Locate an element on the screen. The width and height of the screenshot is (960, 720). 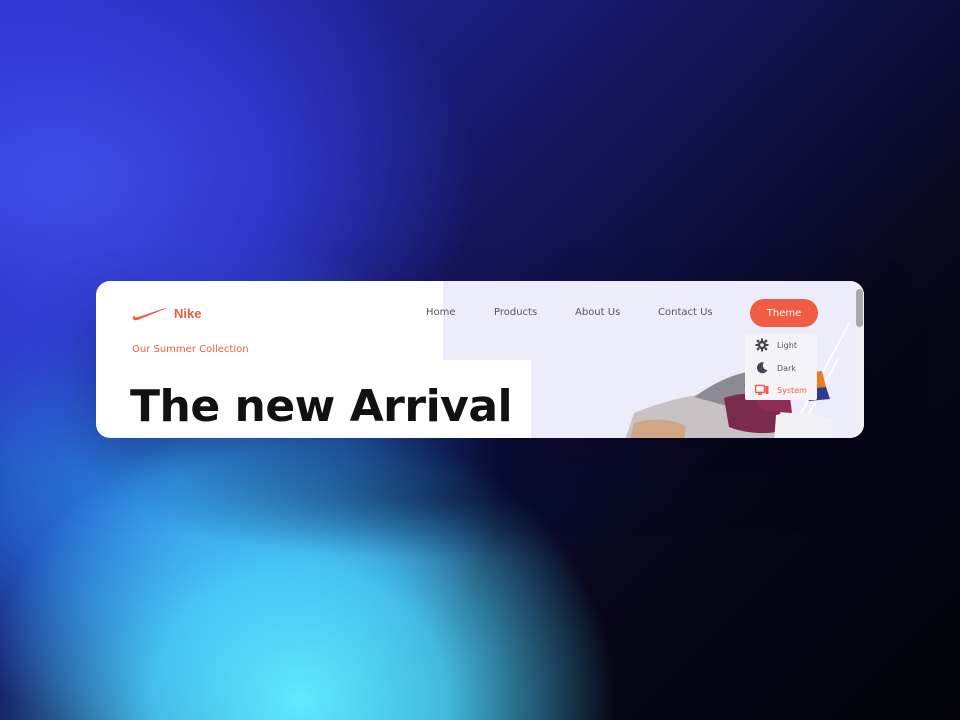
theme-option-label: Dark is located at coordinates (786, 368).